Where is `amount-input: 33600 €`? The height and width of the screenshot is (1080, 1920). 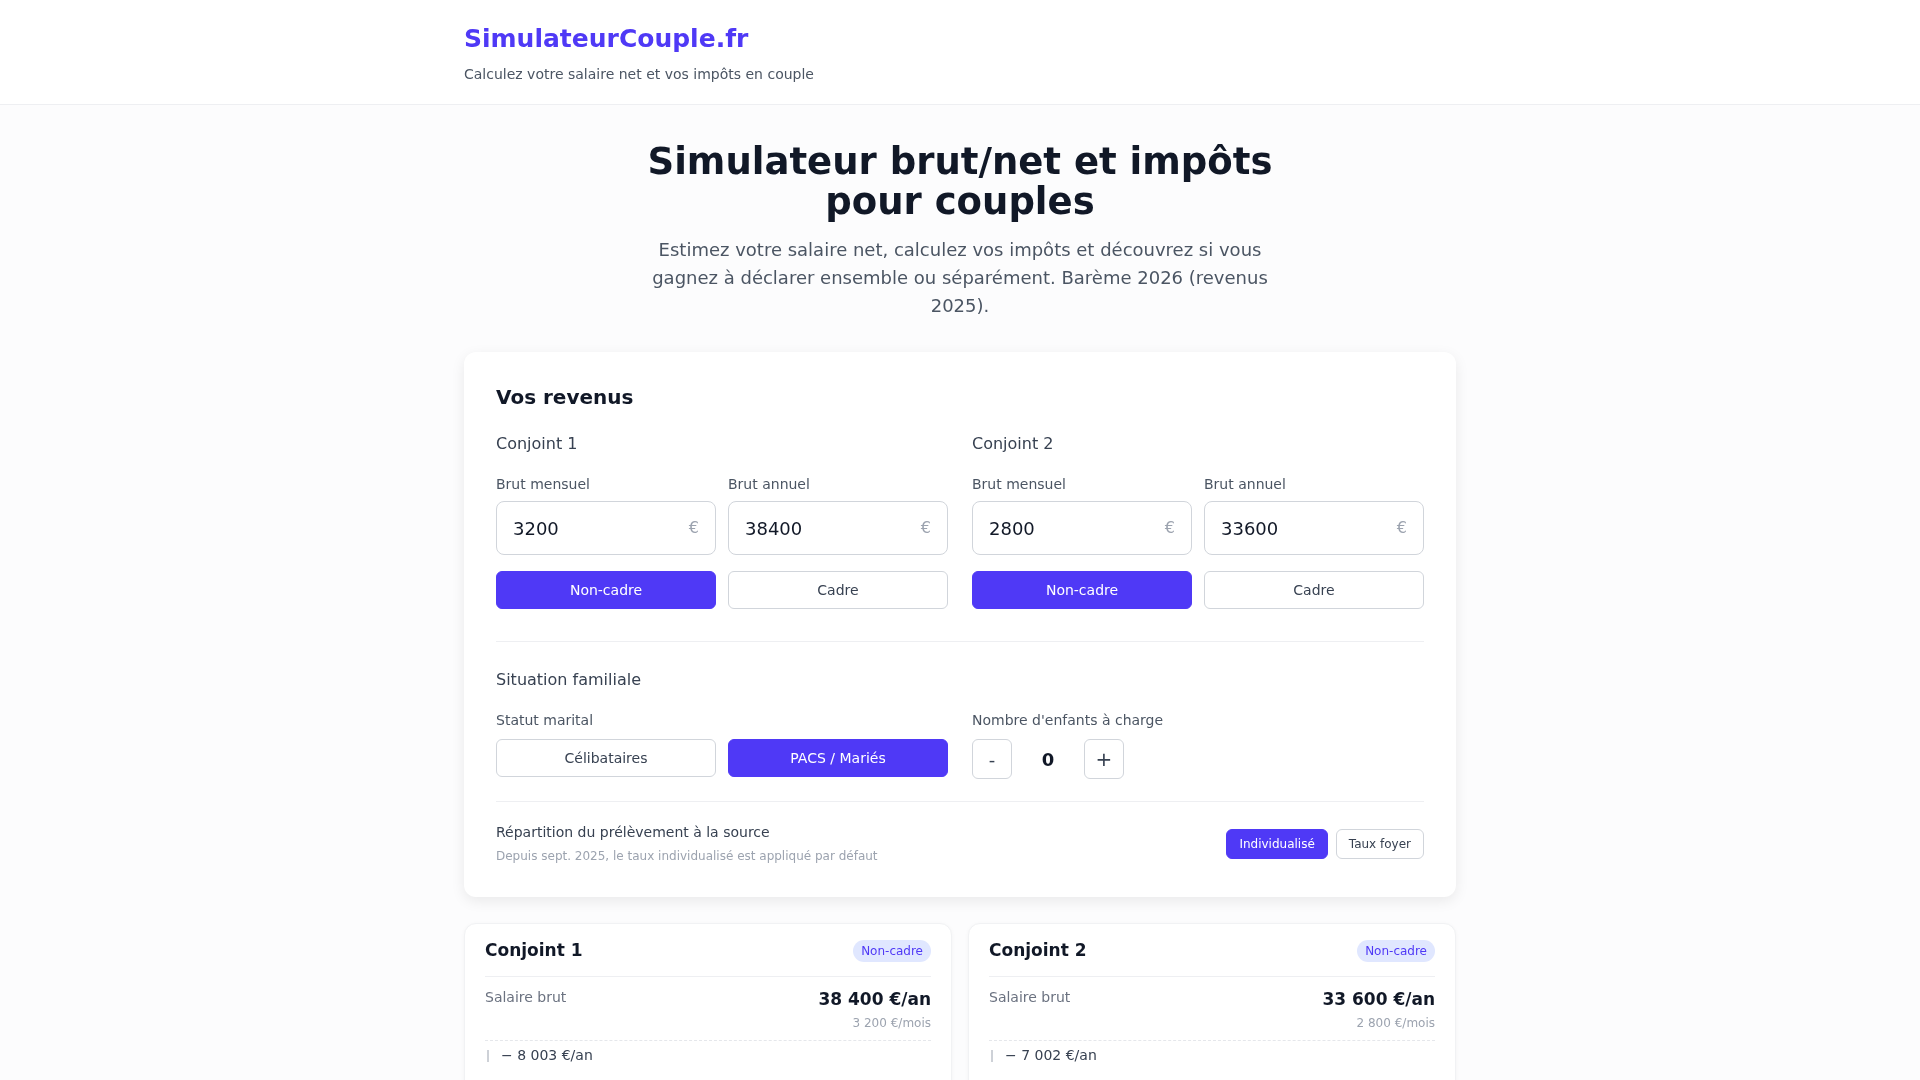 amount-input: 33600 € is located at coordinates (1314, 528).